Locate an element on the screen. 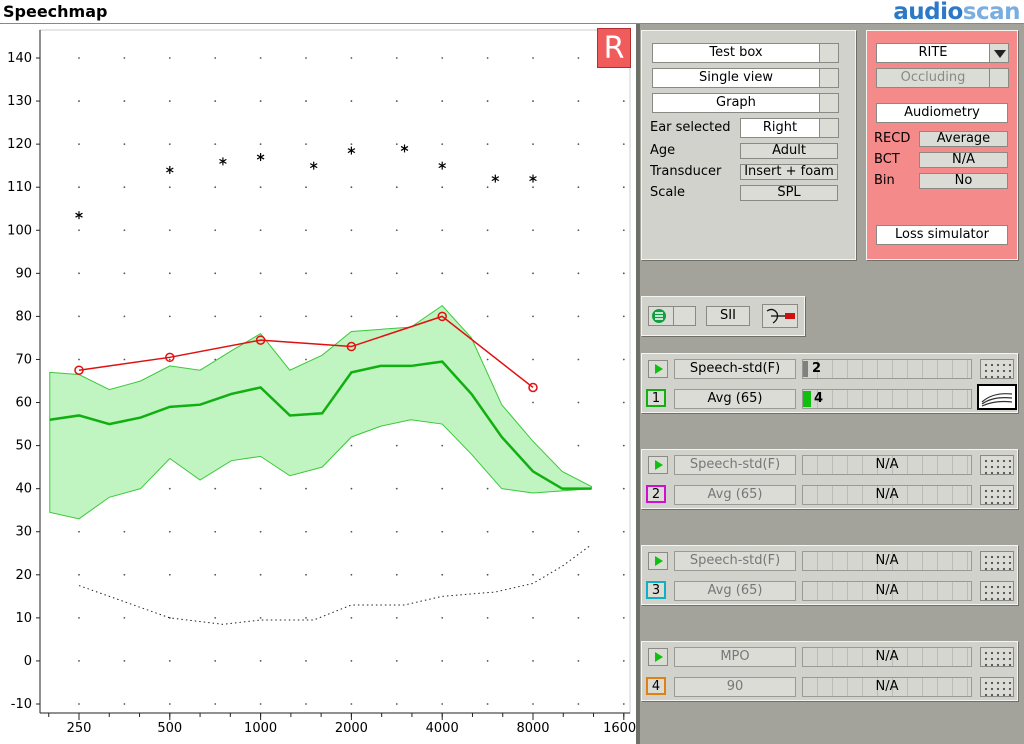 This screenshot has height=744, width=1024. list-option-button is located at coordinates (684, 316).